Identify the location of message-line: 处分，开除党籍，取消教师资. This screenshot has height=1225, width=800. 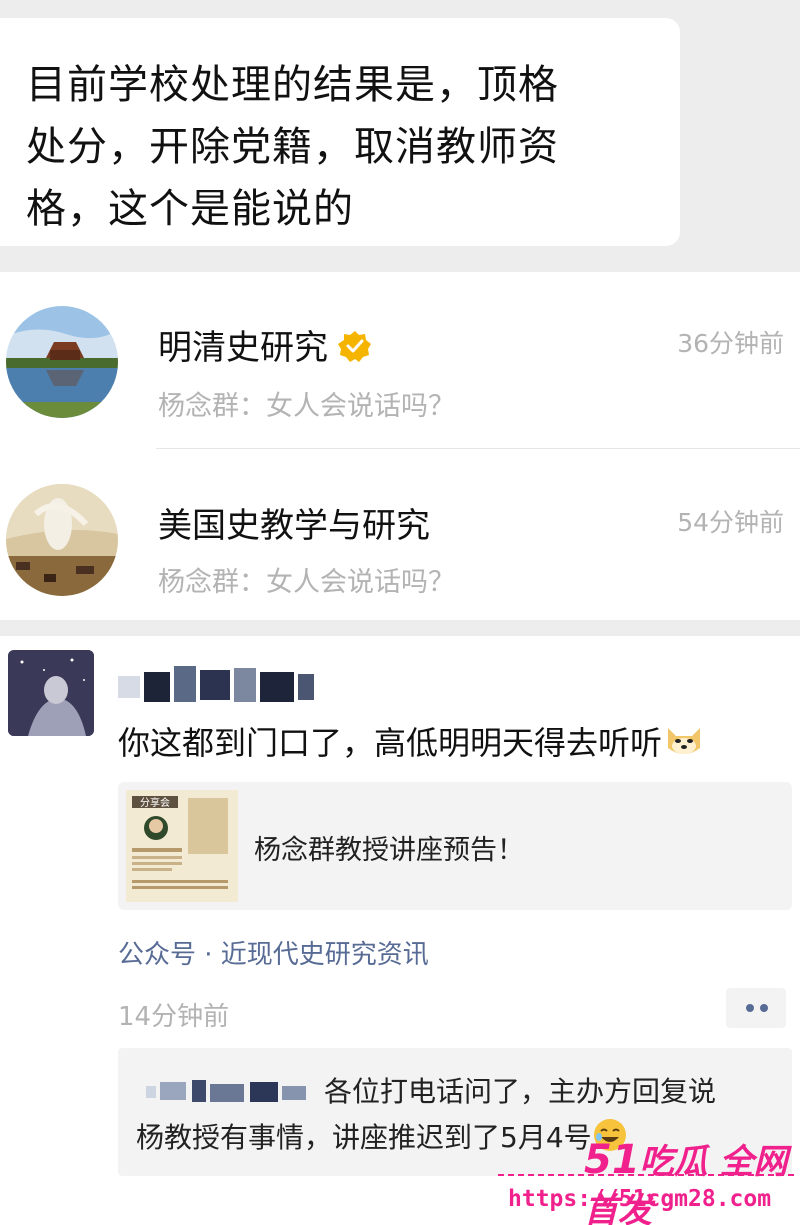
(292, 147).